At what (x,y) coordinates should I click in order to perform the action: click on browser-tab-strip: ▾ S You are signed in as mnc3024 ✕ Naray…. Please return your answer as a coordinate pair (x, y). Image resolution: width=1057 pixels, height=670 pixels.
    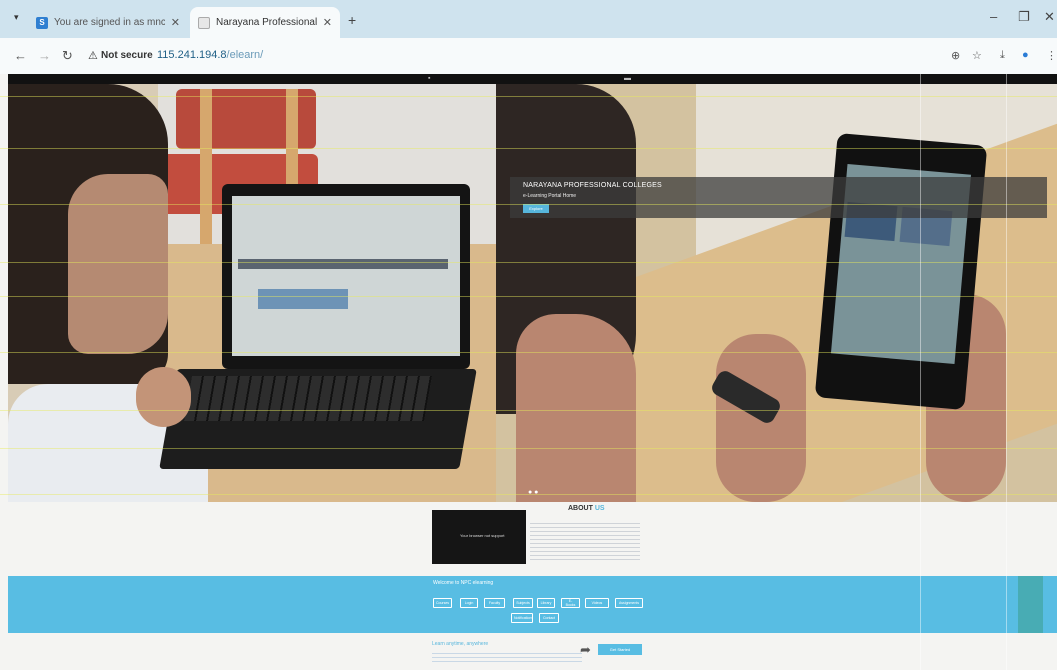
    Looking at the image, I should click on (528, 19).